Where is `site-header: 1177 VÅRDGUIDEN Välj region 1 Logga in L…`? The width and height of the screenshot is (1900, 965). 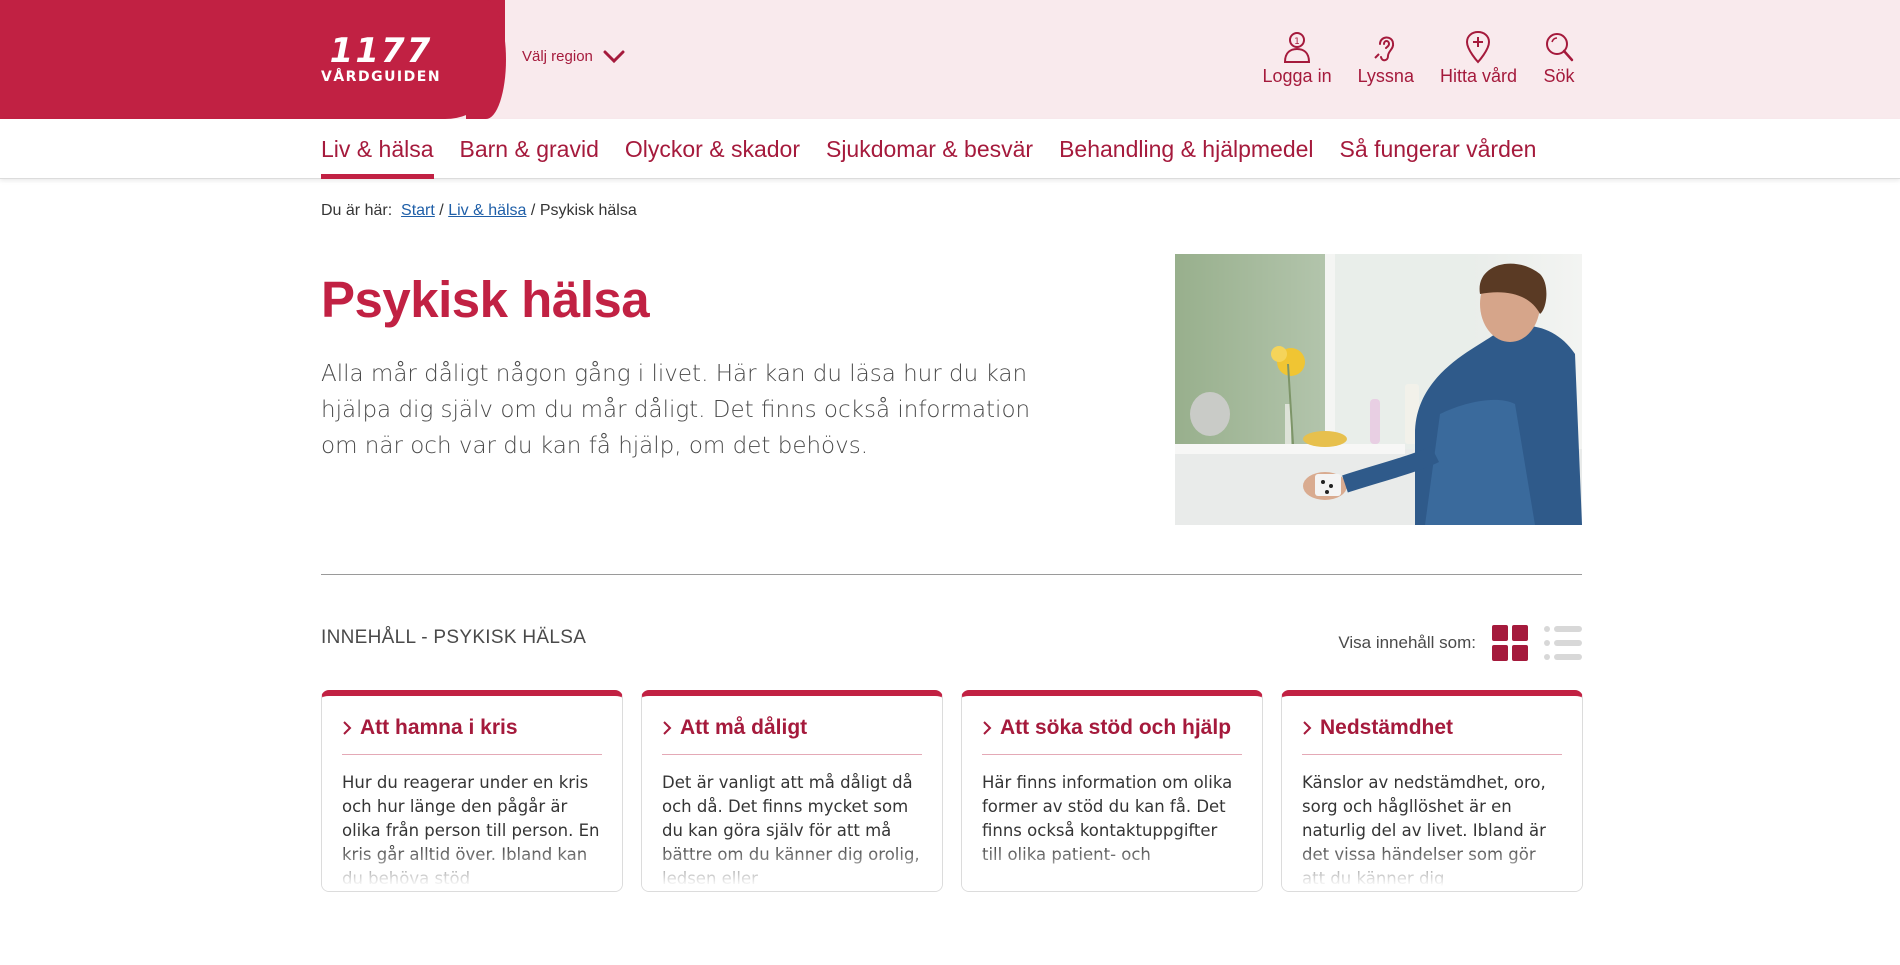 site-header: 1177 VÅRDGUIDEN Välj region 1 Logga in L… is located at coordinates (950, 59).